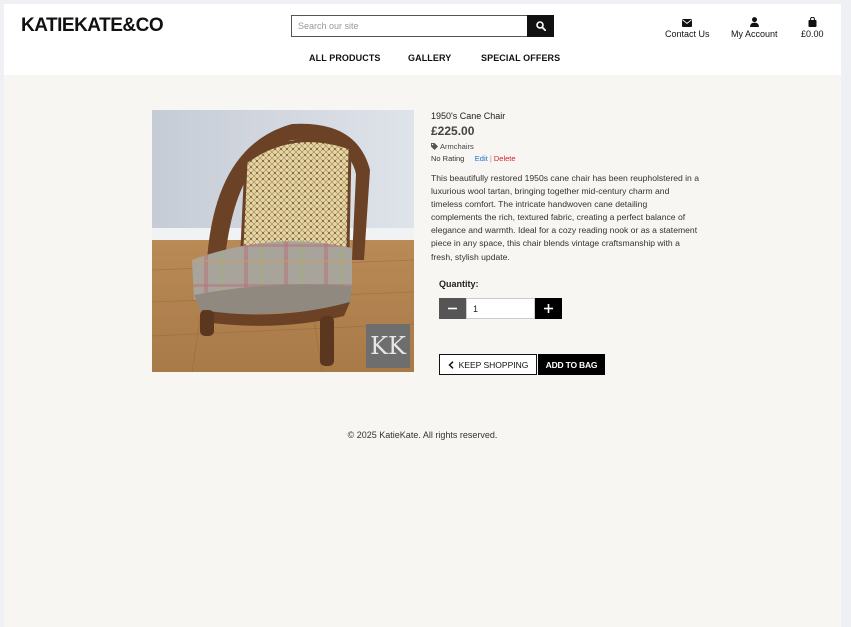  Describe the element at coordinates (812, 20) in the screenshot. I see `shopping-bag-icon` at that location.